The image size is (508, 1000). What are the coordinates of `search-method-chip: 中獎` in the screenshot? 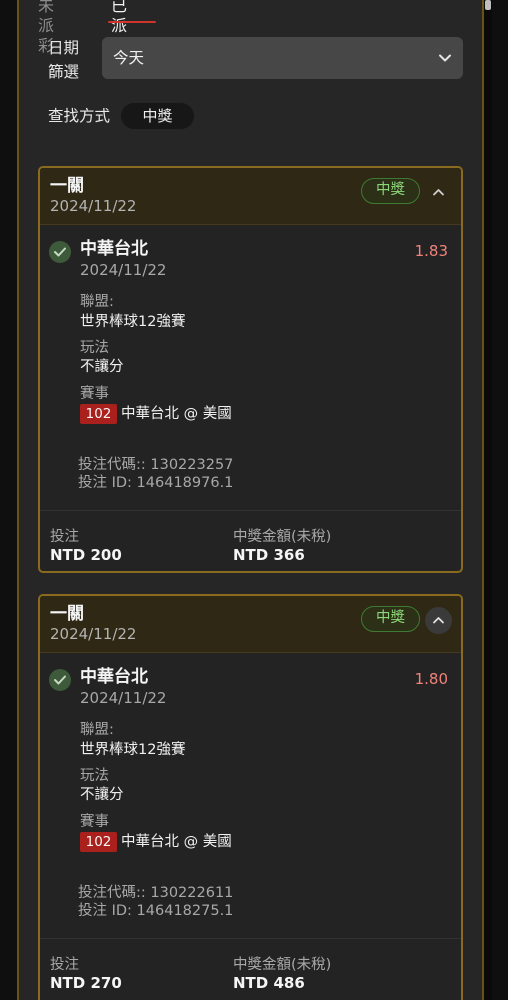 It's located at (157, 116).